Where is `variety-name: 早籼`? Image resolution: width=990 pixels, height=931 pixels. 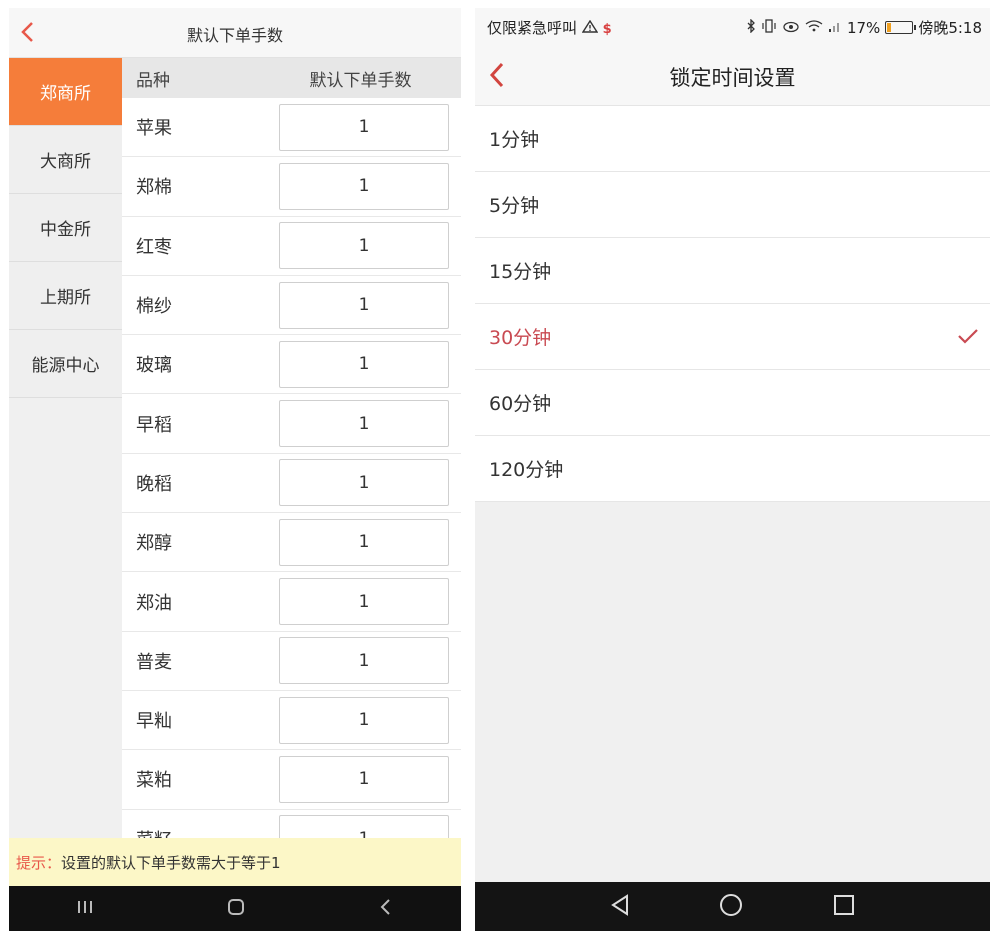 variety-name: 早籼 is located at coordinates (154, 722).